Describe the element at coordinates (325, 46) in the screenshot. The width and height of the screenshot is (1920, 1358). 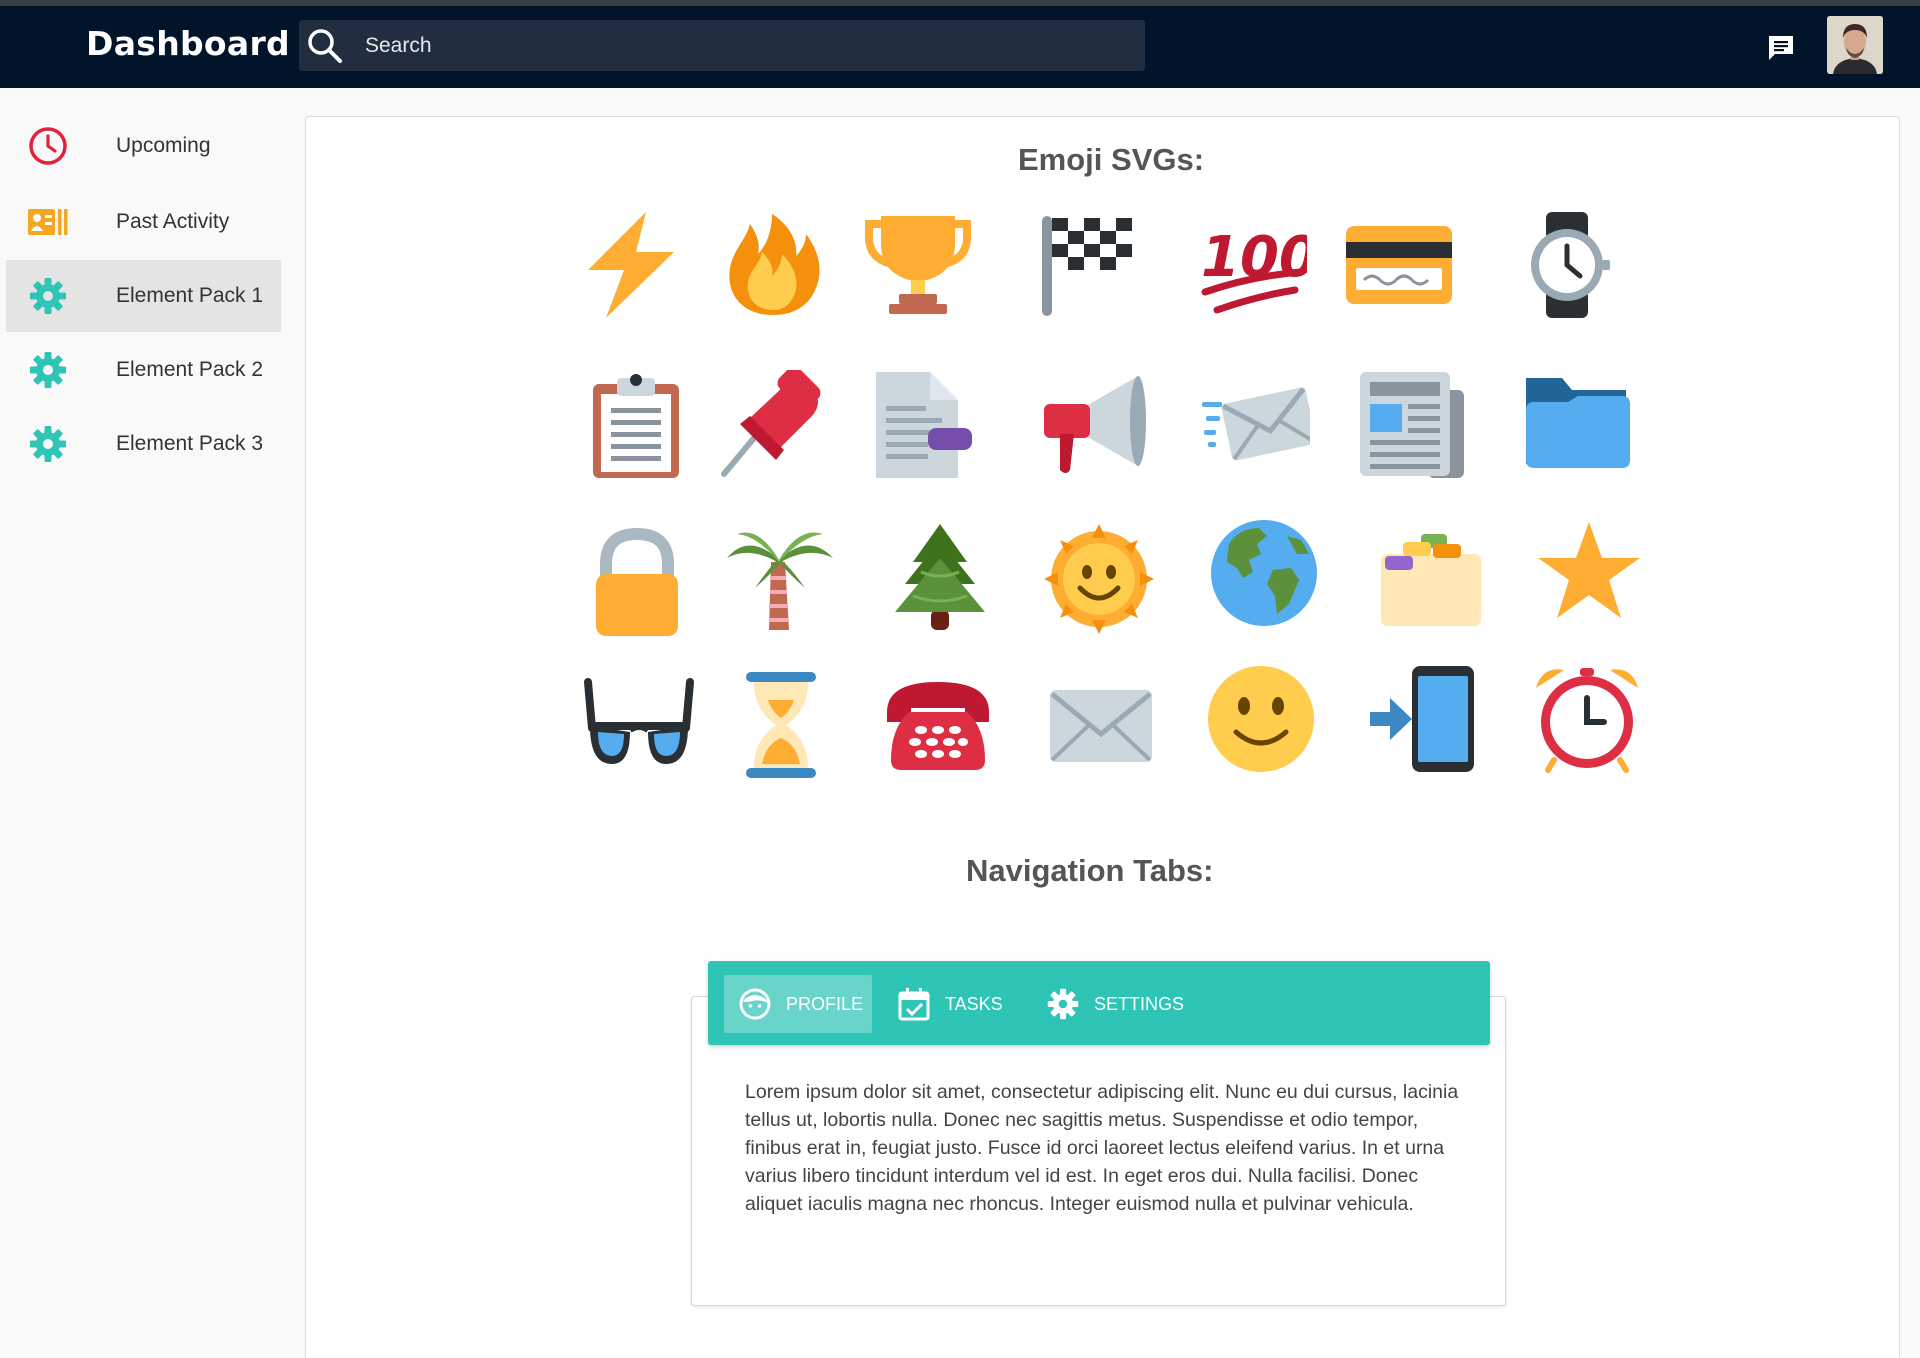
I see `search-icon` at that location.